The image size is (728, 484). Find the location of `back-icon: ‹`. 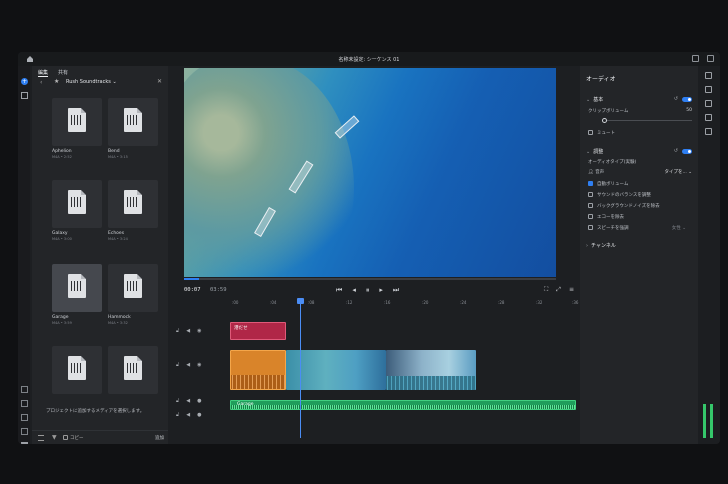

back-icon: ‹ is located at coordinates (41, 82).